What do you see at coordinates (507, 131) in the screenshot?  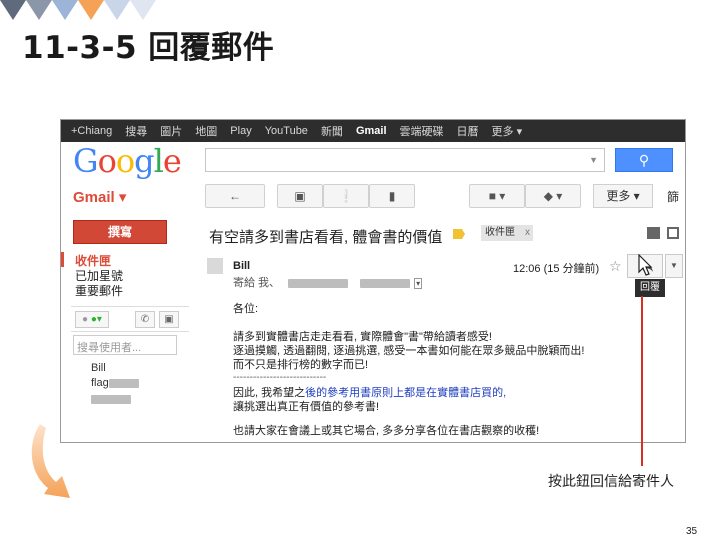 I see `topbar-item: 更多 ▾` at bounding box center [507, 131].